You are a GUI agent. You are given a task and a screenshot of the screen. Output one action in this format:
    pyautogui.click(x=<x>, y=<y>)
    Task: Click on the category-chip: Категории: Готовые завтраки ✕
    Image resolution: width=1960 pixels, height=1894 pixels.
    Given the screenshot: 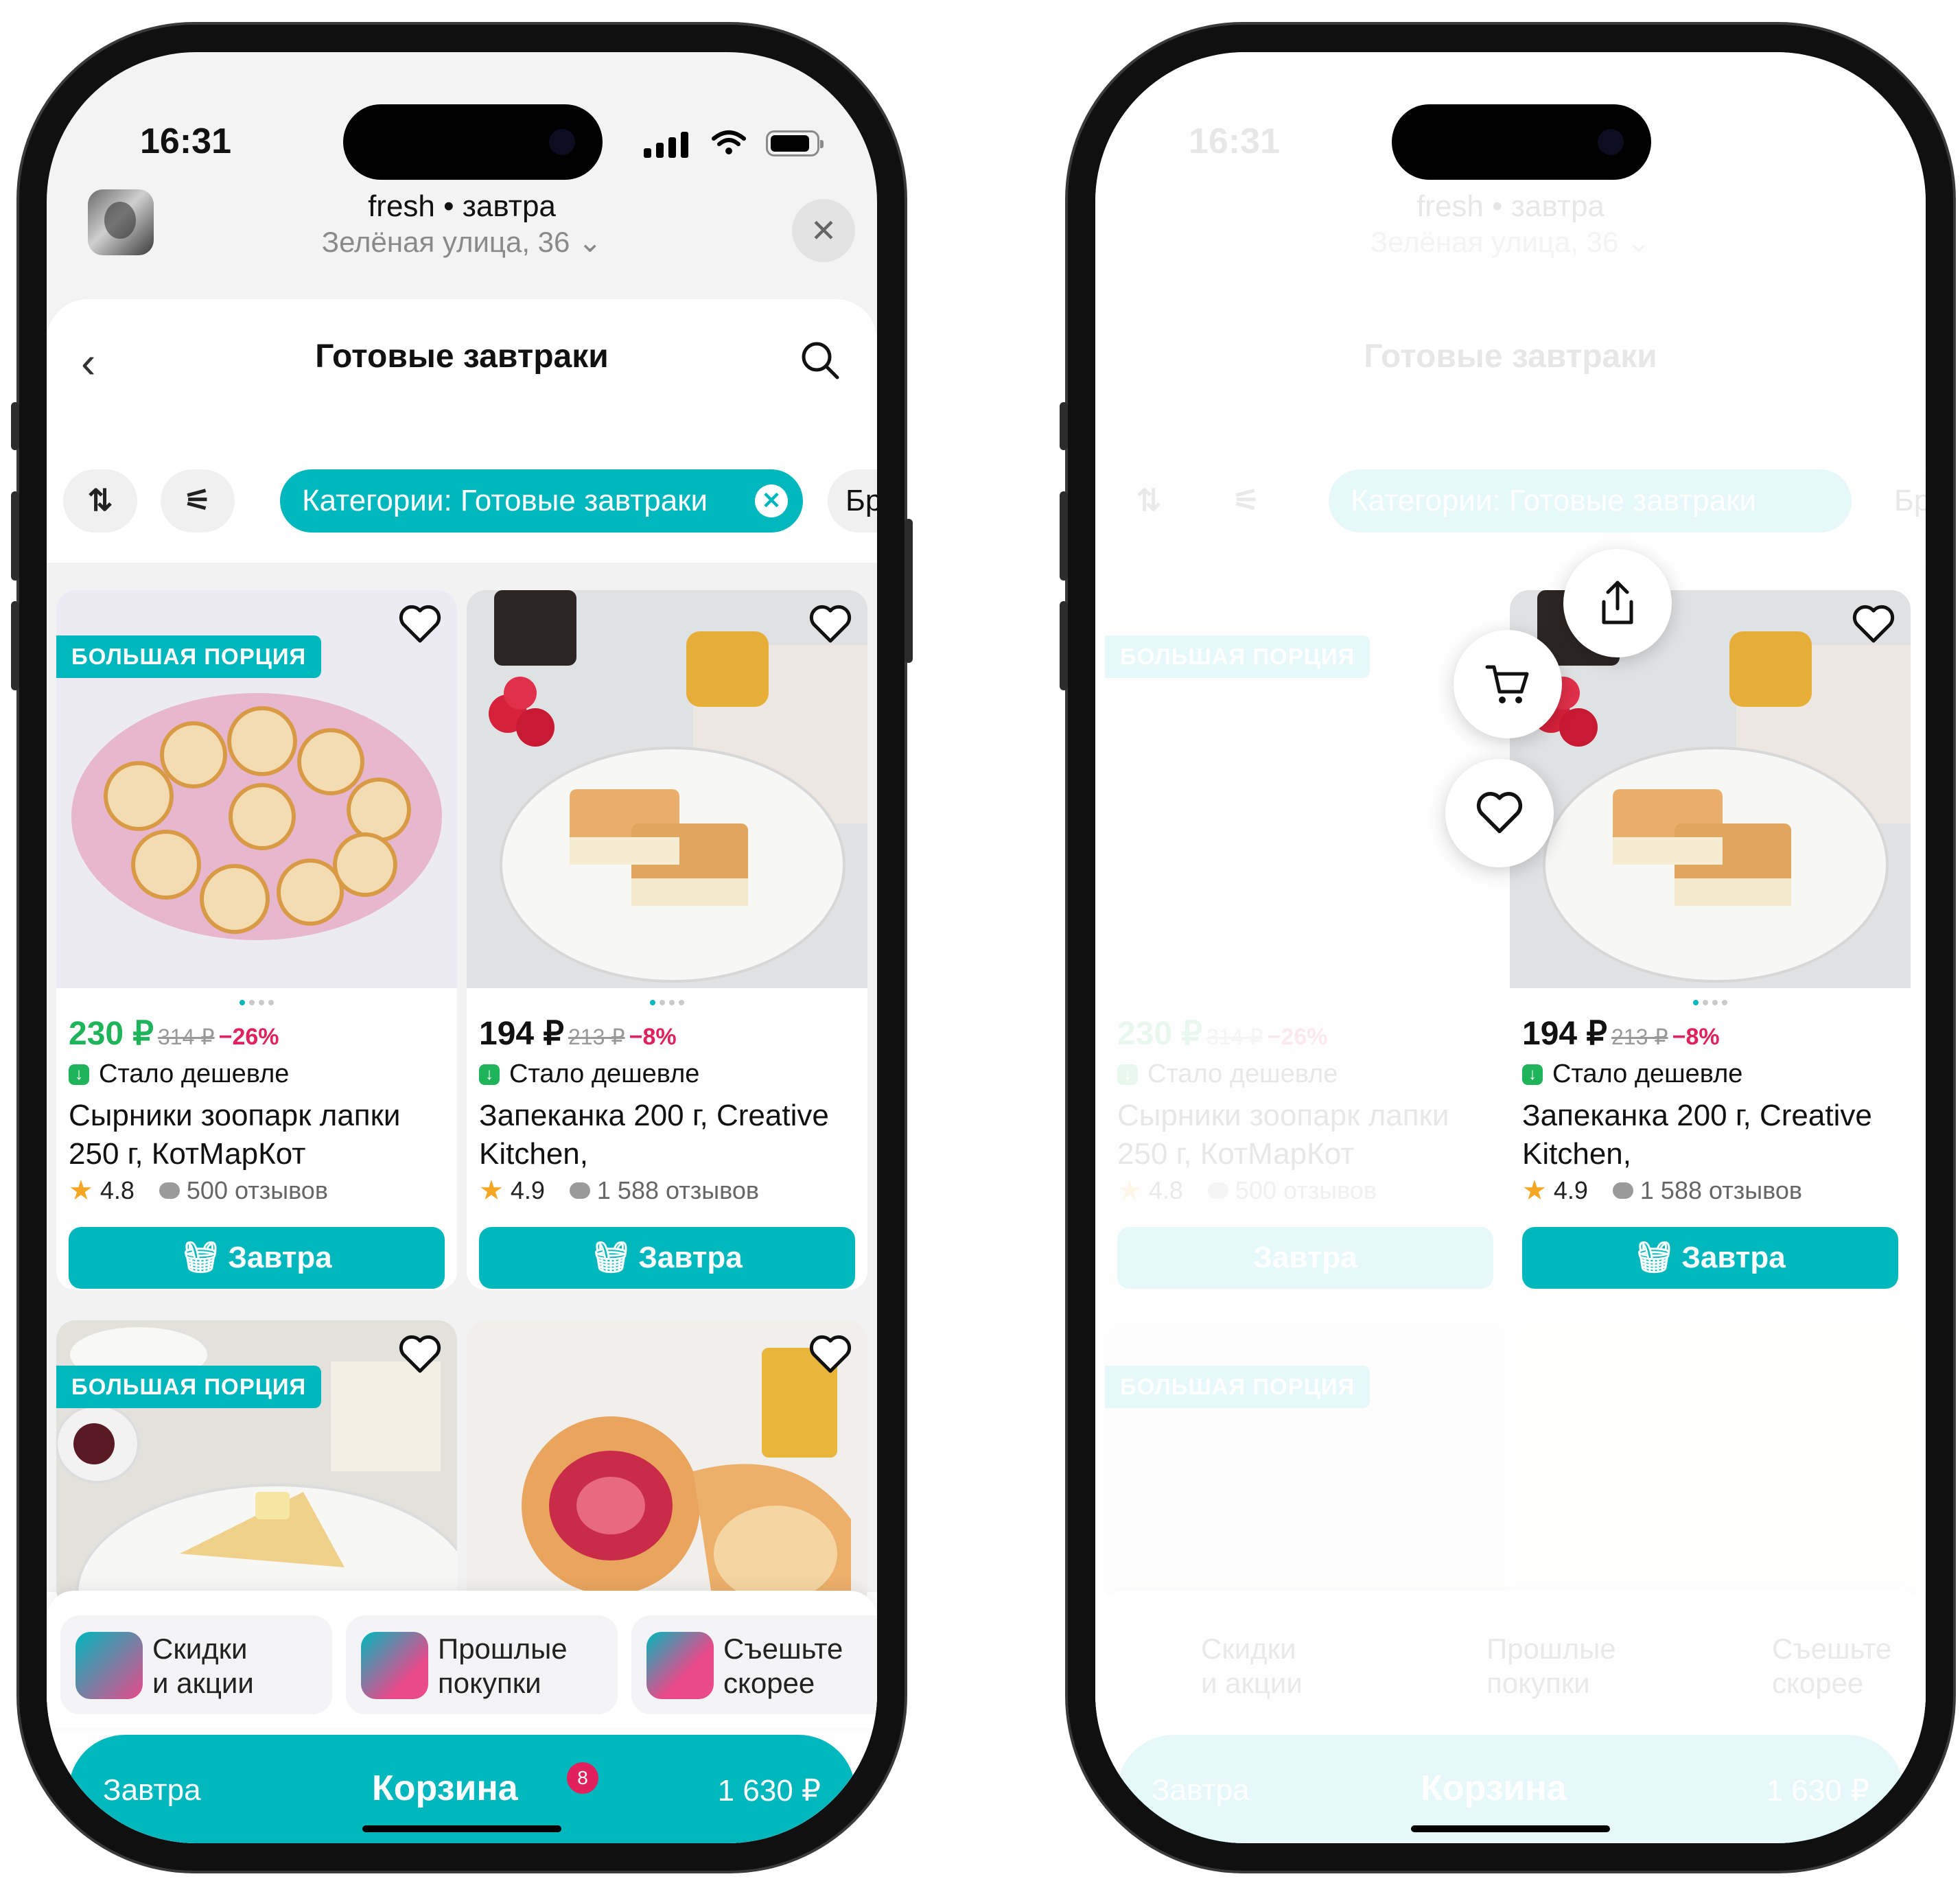 What is the action you would take?
    pyautogui.click(x=541, y=501)
    